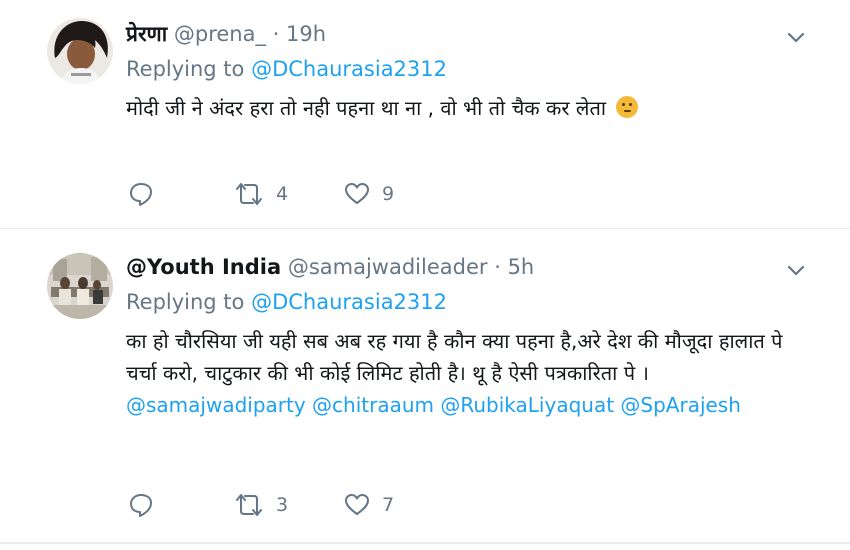 The height and width of the screenshot is (550, 850). What do you see at coordinates (146, 34) in the screenshot?
I see `display-name: प्रेरणा` at bounding box center [146, 34].